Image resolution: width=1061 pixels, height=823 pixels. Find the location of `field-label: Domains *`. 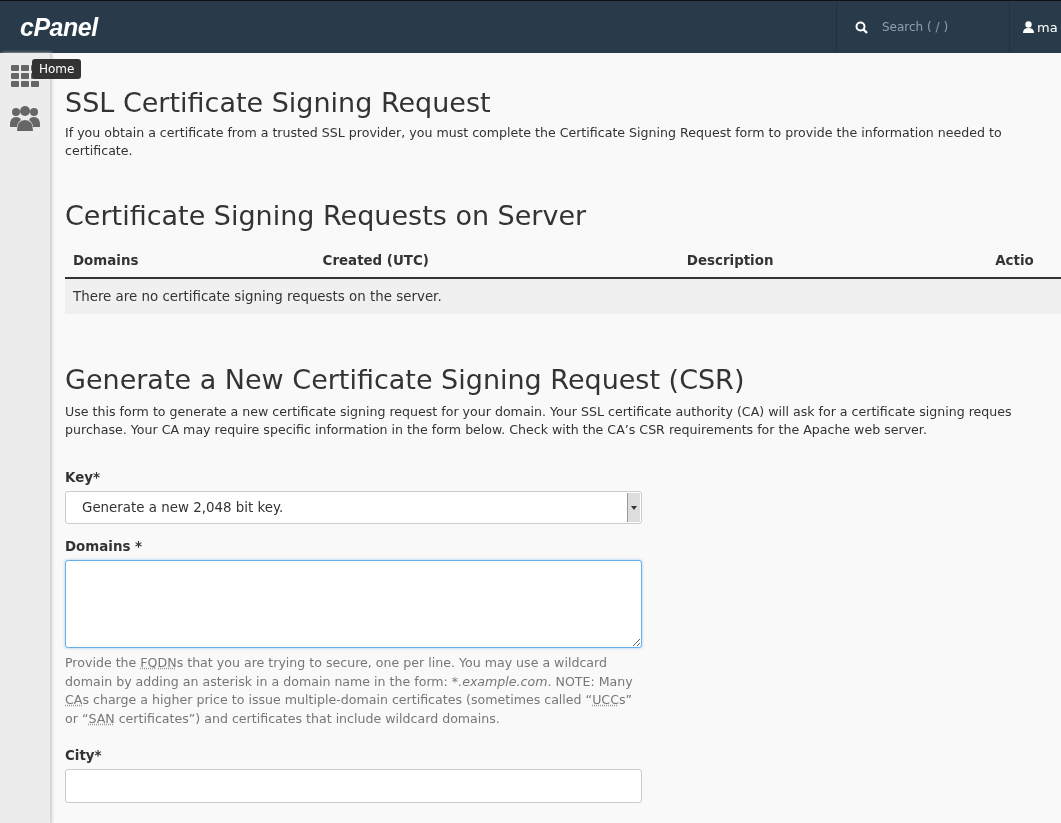

field-label: Domains * is located at coordinates (104, 546).